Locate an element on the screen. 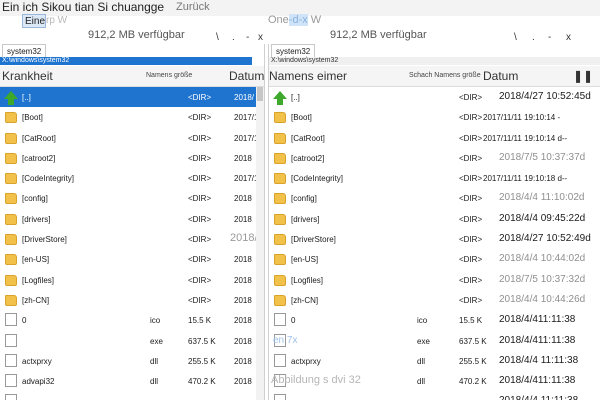  right-col-pause-icon: ❚❚ is located at coordinates (583, 76).